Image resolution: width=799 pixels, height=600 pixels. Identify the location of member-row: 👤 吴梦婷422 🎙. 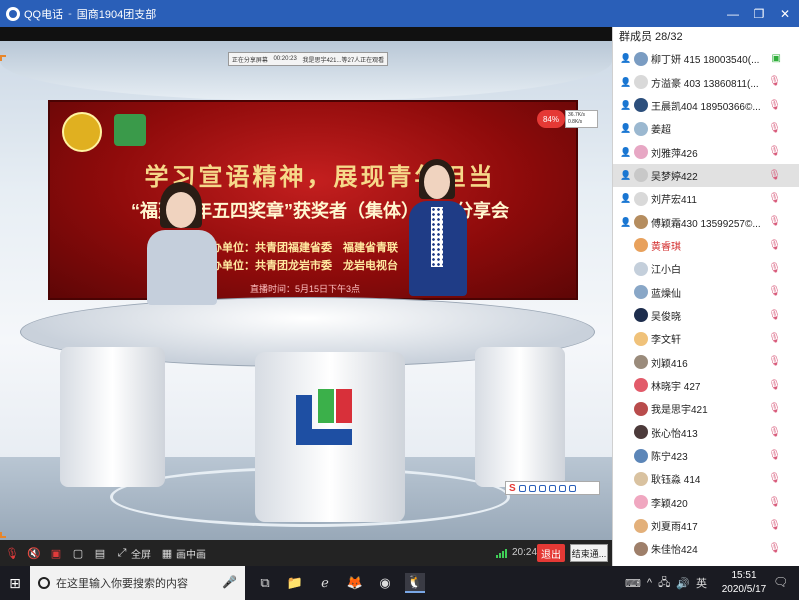
(706, 175).